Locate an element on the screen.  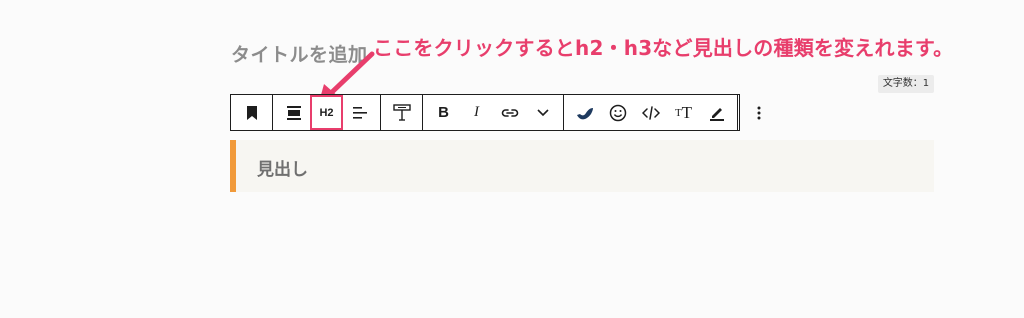
column-layout-icon is located at coordinates (401, 112).